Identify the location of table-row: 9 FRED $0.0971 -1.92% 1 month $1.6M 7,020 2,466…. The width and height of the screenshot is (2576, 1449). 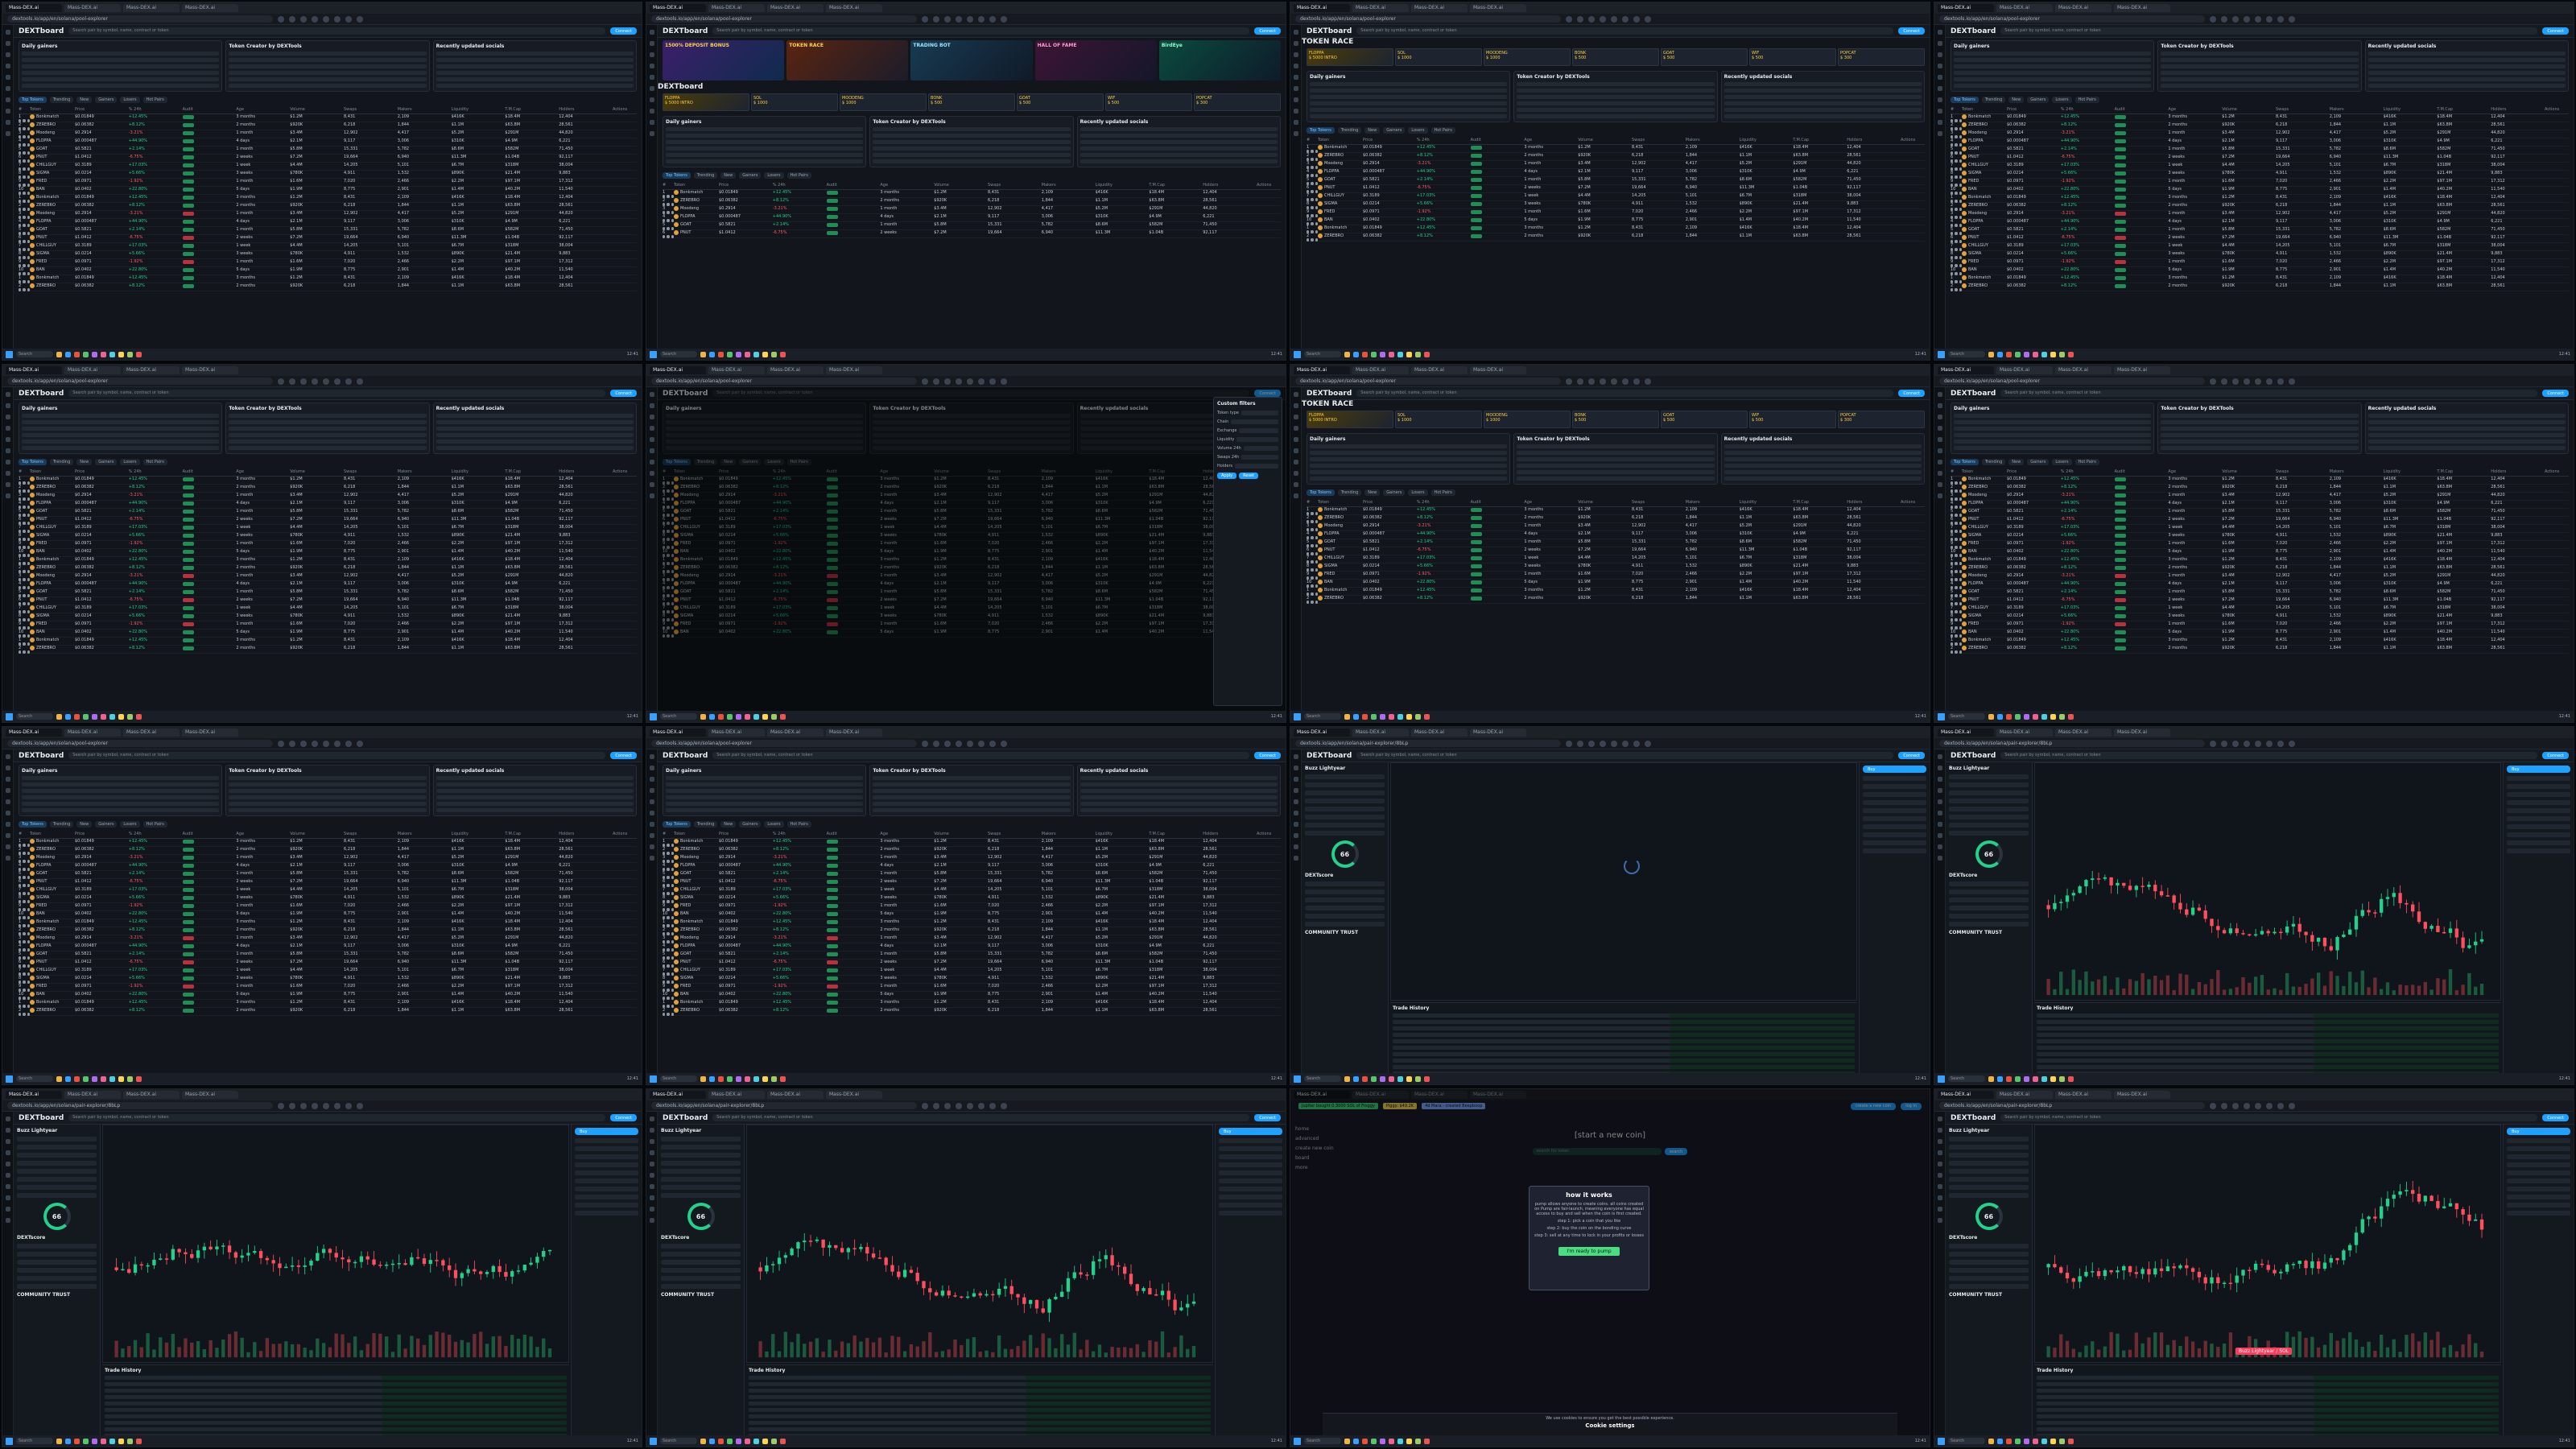
(1616, 576).